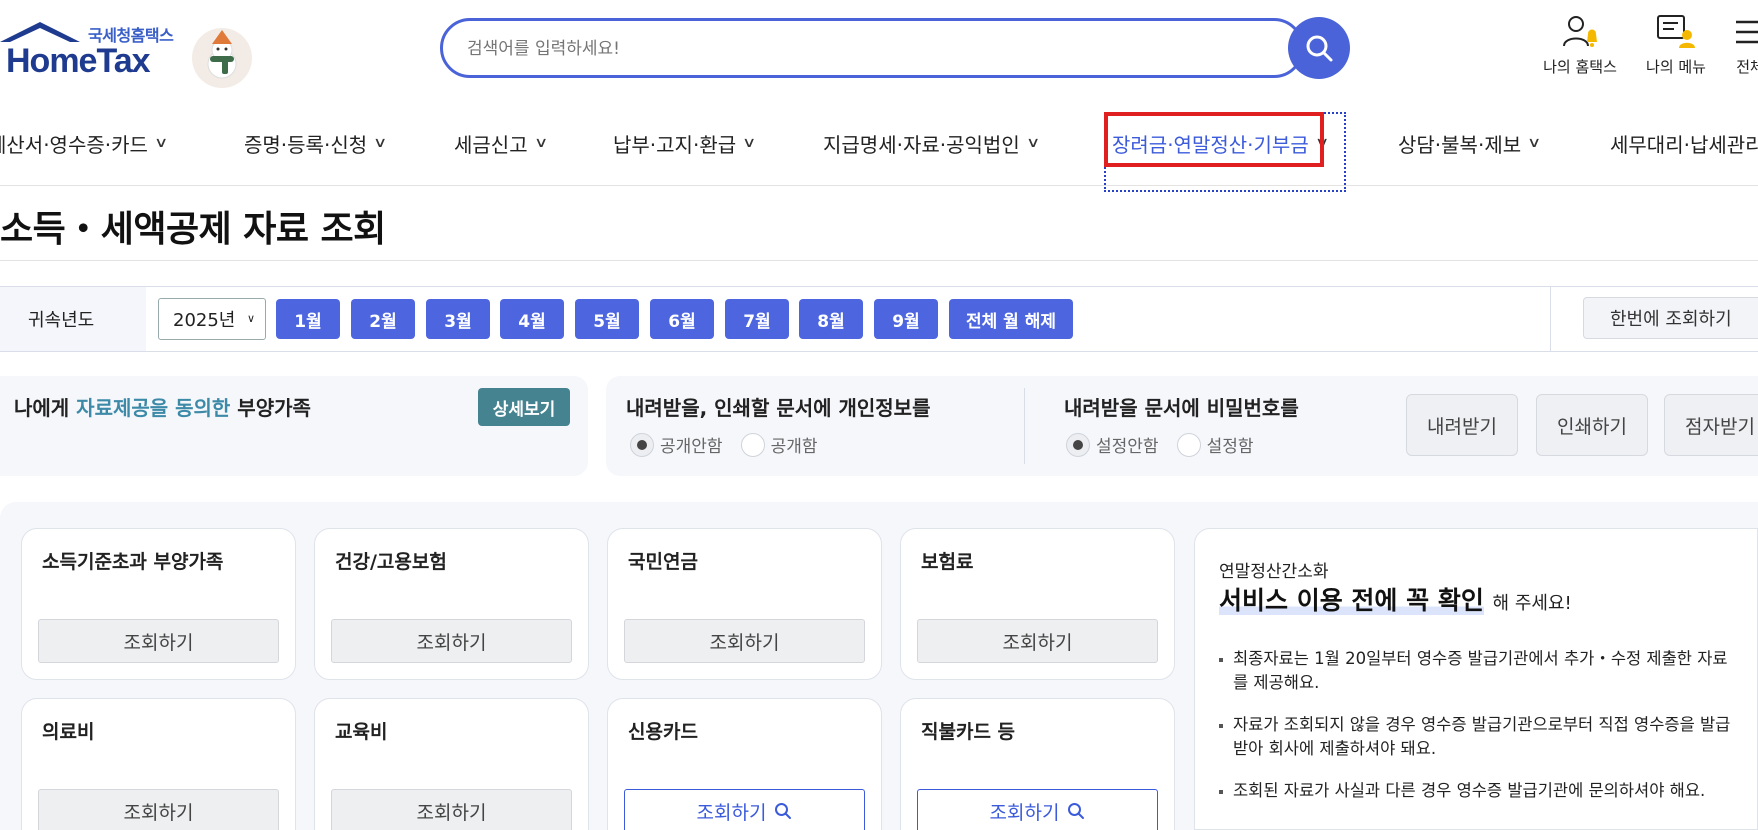 This screenshot has height=830, width=1758. Describe the element at coordinates (921, 144) in the screenshot. I see `nav-item-label: 지급명세·자료·공익법인` at that location.